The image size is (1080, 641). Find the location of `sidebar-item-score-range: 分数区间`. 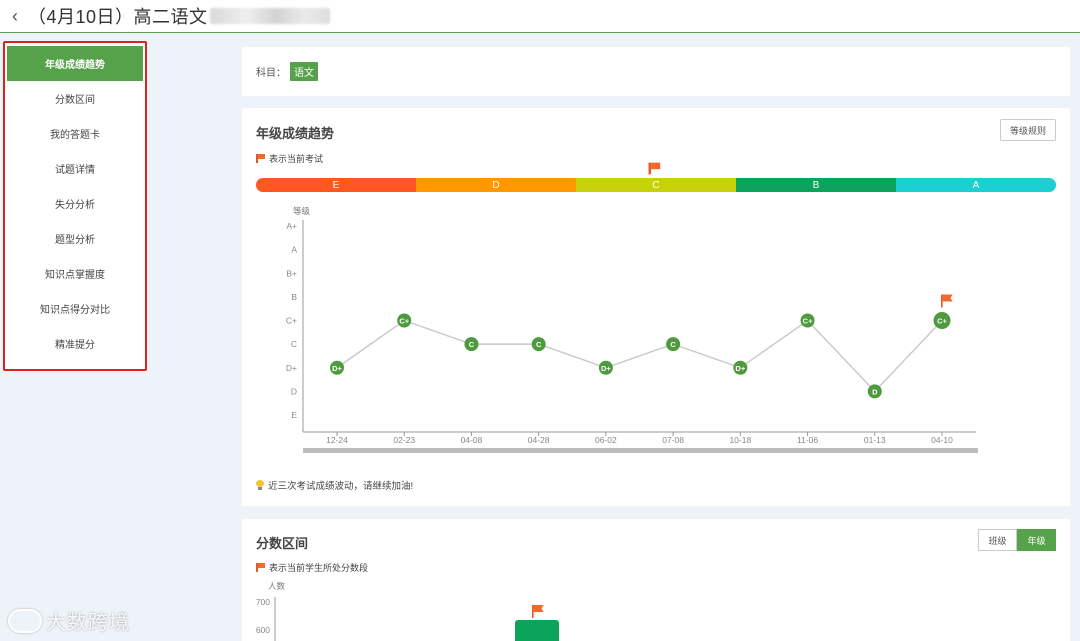

sidebar-item-score-range: 分数区间 is located at coordinates (75, 98).